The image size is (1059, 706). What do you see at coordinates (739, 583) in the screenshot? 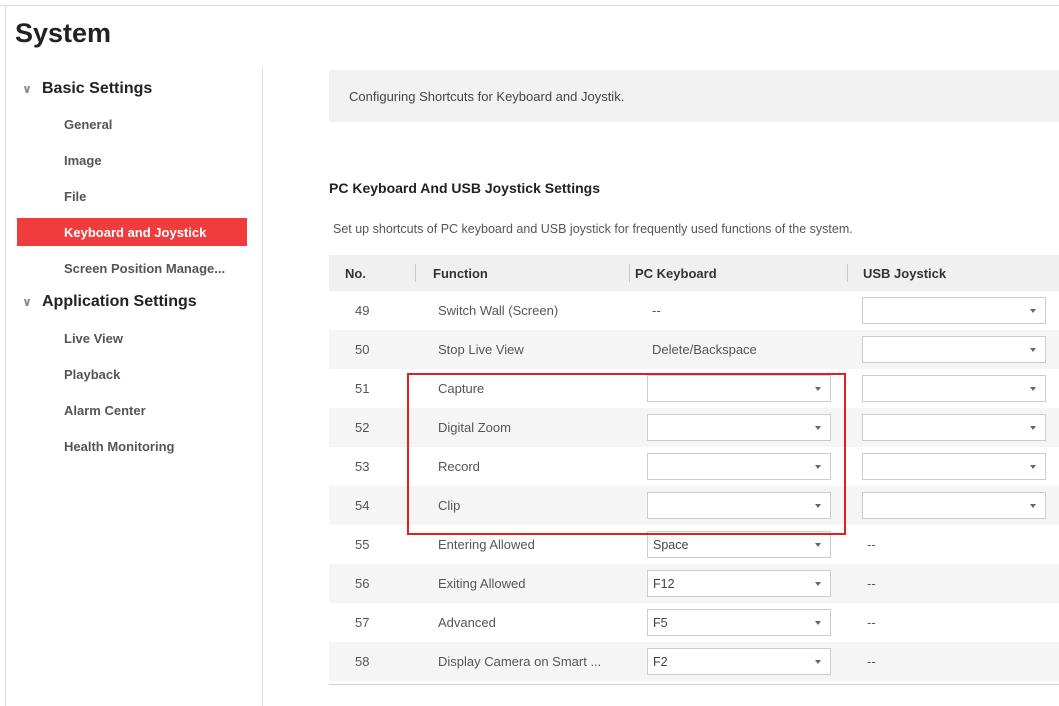
I see `pc-keyboard-select: F12` at bounding box center [739, 583].